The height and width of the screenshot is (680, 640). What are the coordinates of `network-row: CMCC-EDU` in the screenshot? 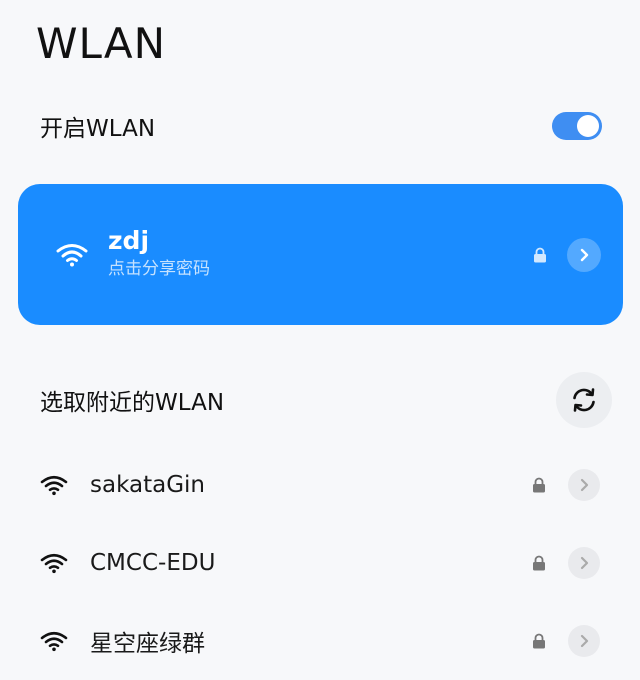 It's located at (320, 563).